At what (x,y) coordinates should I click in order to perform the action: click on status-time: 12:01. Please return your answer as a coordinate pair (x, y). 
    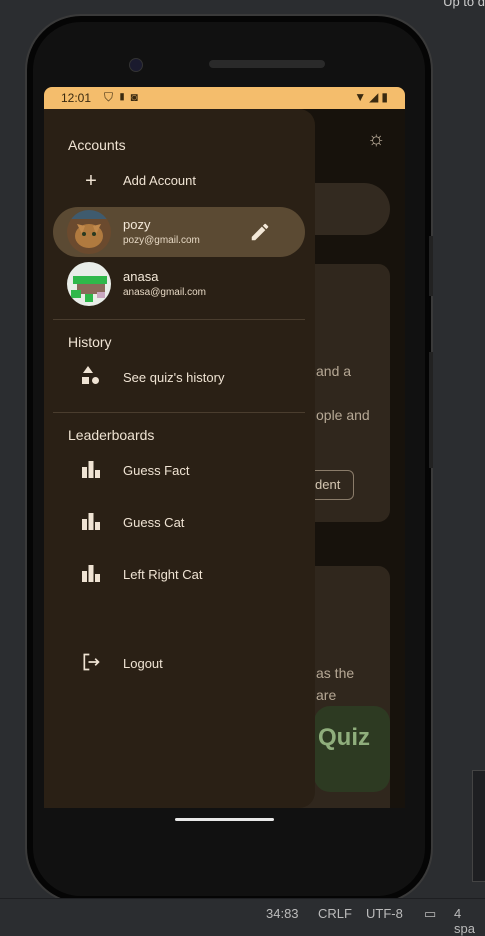
    Looking at the image, I should click on (76, 98).